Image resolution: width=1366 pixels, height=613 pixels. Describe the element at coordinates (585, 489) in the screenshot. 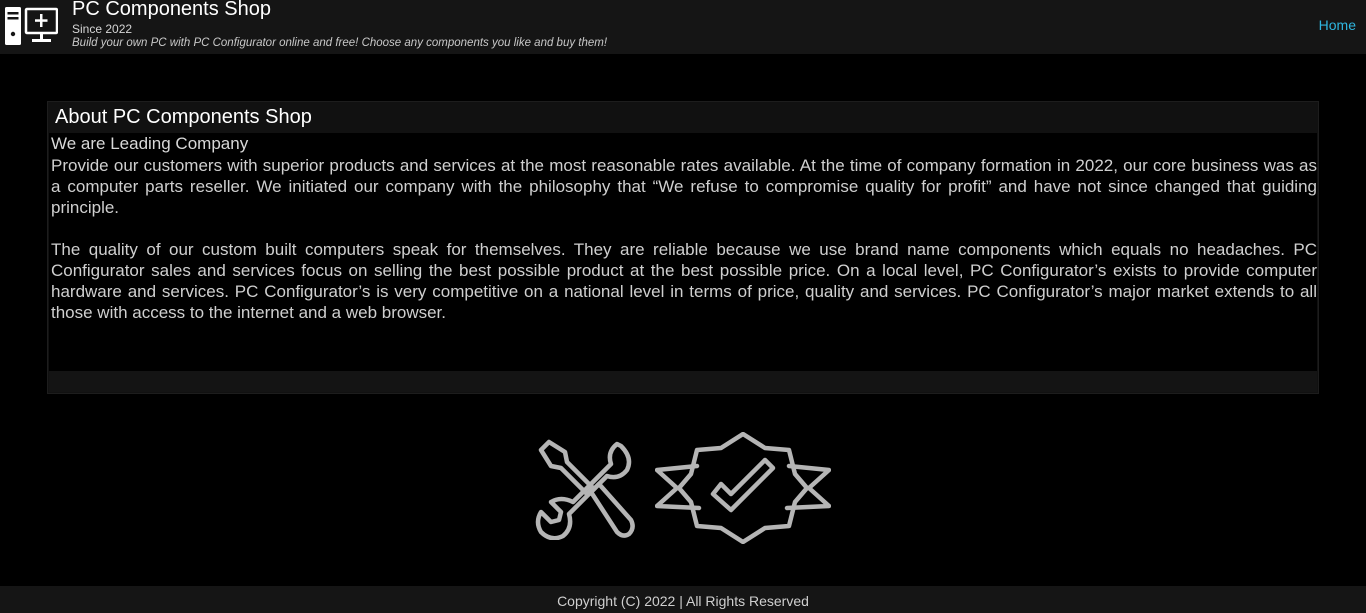

I see `wrench-screwdriver-icon` at that location.